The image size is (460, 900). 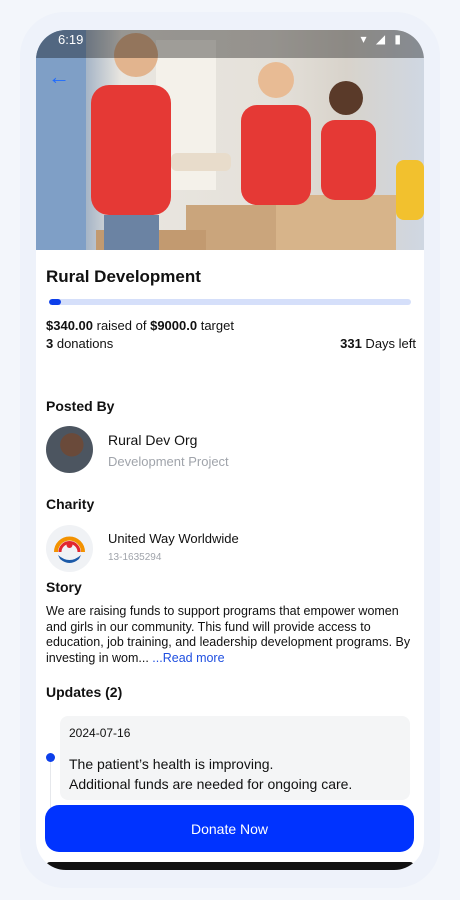 I want to click on updates-heading: Updates (2), so click(x=84, y=692).